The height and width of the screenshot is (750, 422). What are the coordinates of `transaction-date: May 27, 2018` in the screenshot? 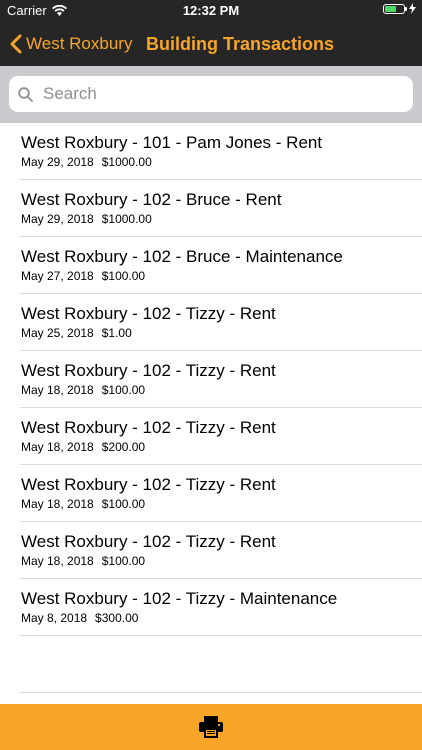 It's located at (57, 276).